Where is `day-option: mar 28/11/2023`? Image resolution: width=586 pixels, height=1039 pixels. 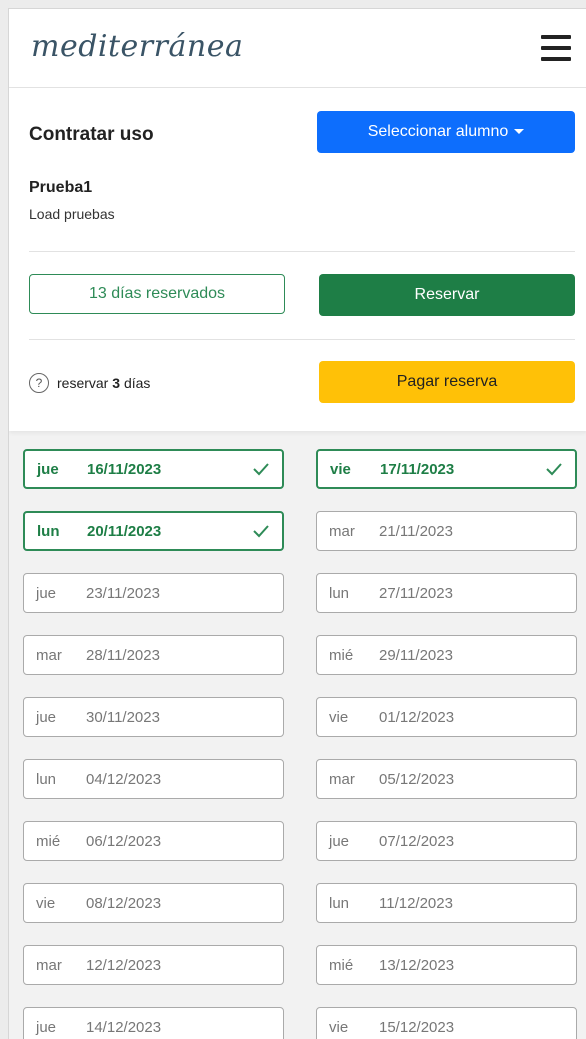 day-option: mar 28/11/2023 is located at coordinates (153, 655).